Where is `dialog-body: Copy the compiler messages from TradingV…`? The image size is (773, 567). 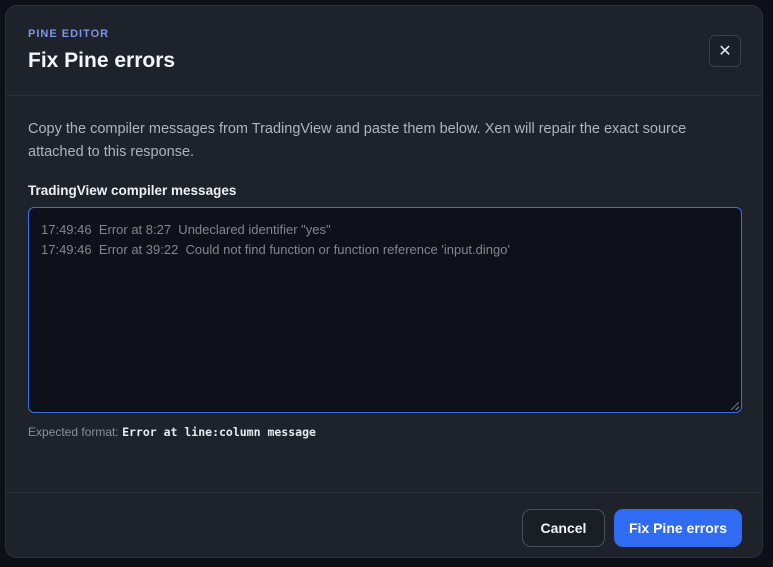
dialog-body: Copy the compiler messages from TradingV… is located at coordinates (386, 141).